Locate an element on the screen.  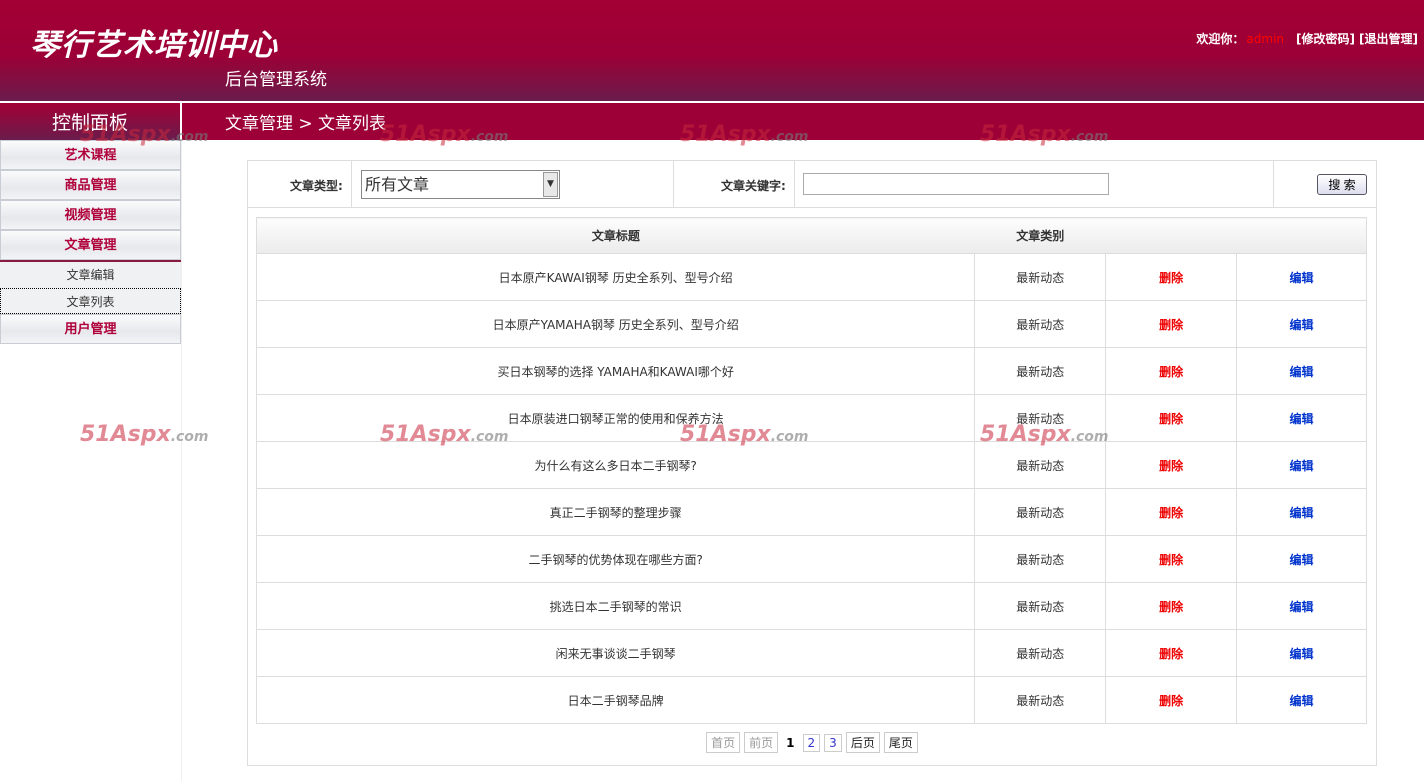
sidebar: 艺术课程 商品管理 视频管理 文章管理 文章编辑 文章列表 用户管理 is located at coordinates (91, 460).